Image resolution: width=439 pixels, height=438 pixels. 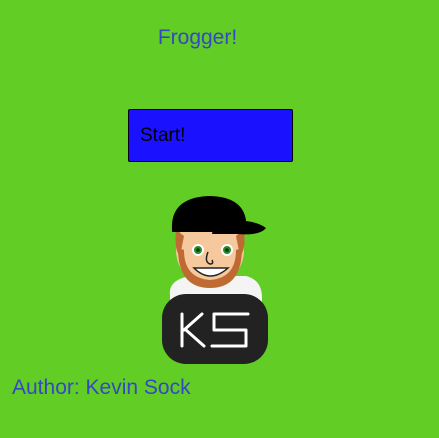 What do you see at coordinates (239, 227) in the screenshot?
I see `cap-brim` at bounding box center [239, 227].